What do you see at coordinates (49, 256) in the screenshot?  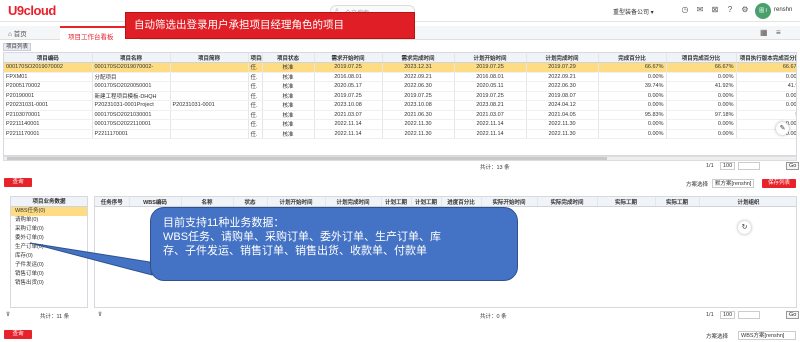 I see `sidebar-item: 库存(0)` at bounding box center [49, 256].